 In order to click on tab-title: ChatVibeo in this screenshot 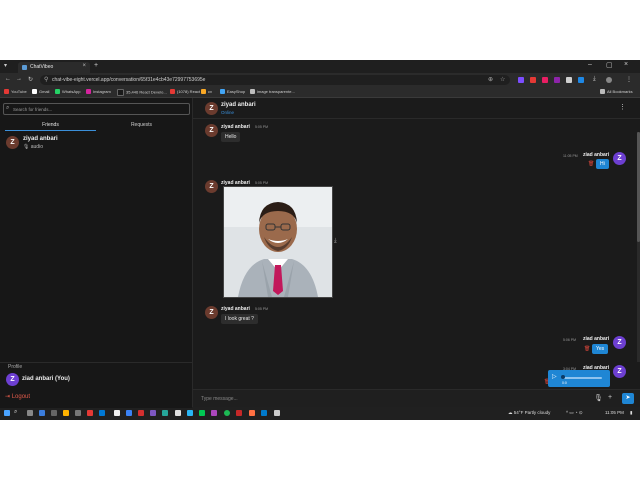, I will do `click(42, 67)`.